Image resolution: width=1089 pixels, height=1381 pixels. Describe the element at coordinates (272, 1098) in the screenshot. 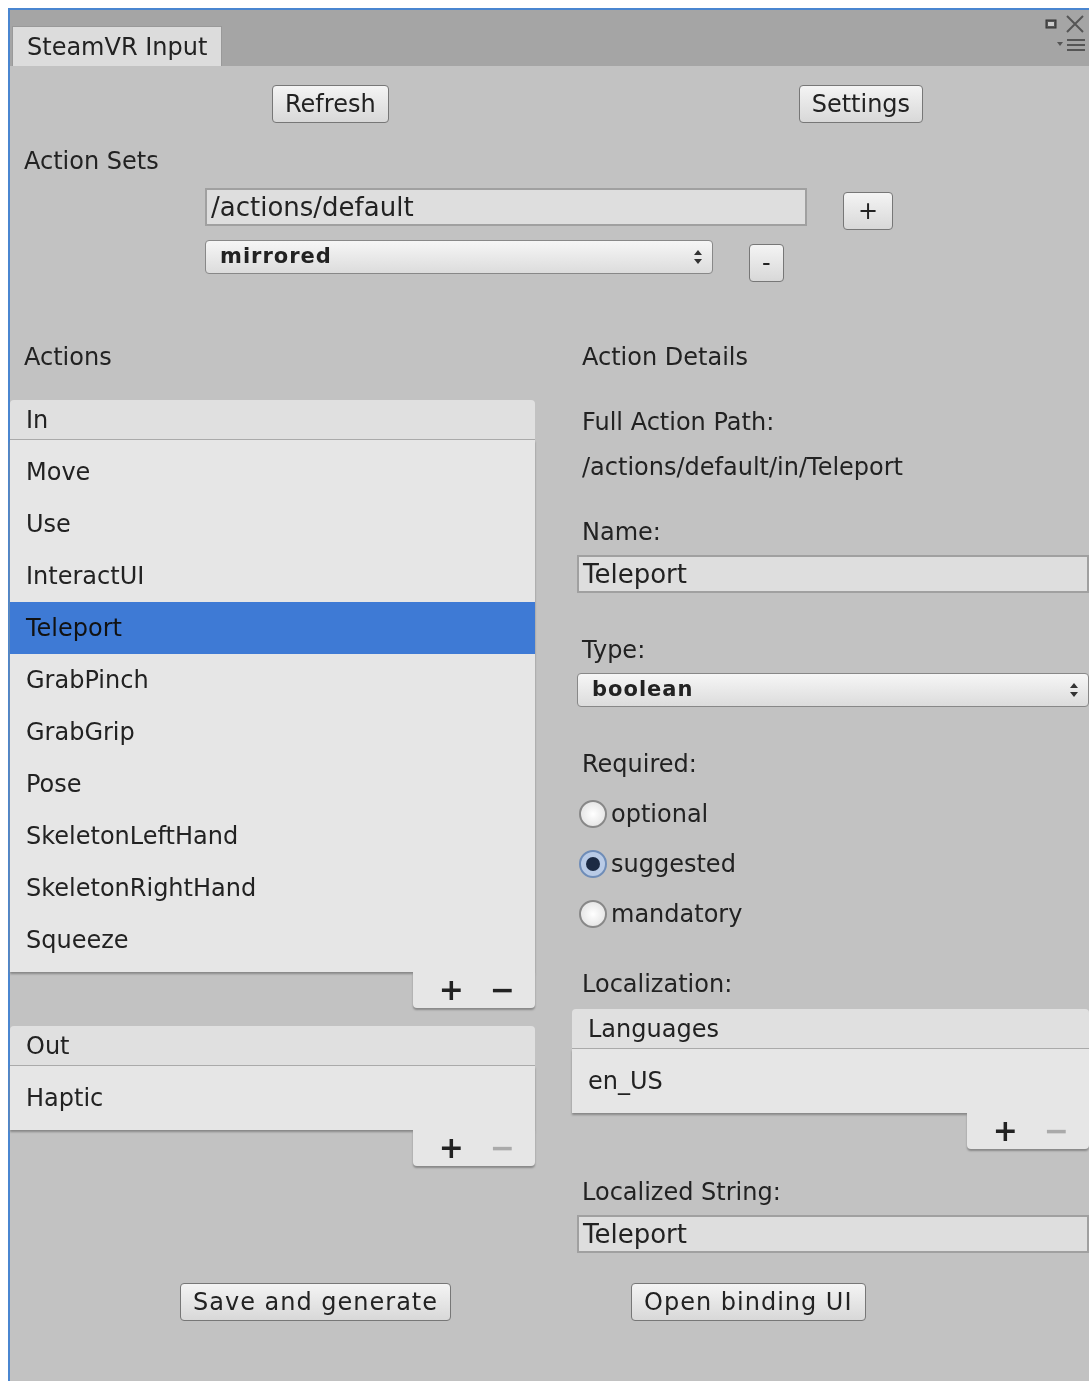

I see `action-item: Haptic` at that location.